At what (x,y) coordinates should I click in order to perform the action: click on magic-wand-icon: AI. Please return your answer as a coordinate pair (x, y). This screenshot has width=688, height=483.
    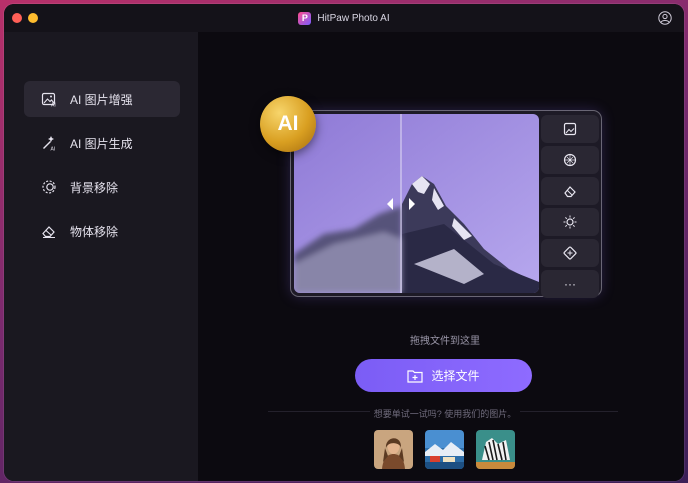
    Looking at the image, I should click on (49, 143).